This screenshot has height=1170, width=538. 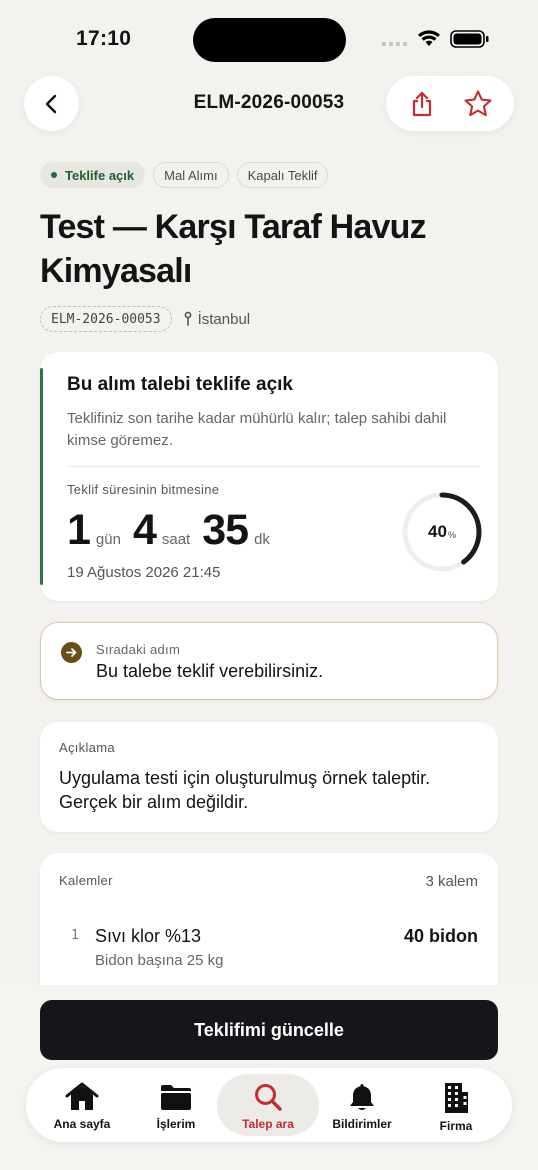 What do you see at coordinates (362, 1124) in the screenshot?
I see `tab-notifications-label: Bildirimler` at bounding box center [362, 1124].